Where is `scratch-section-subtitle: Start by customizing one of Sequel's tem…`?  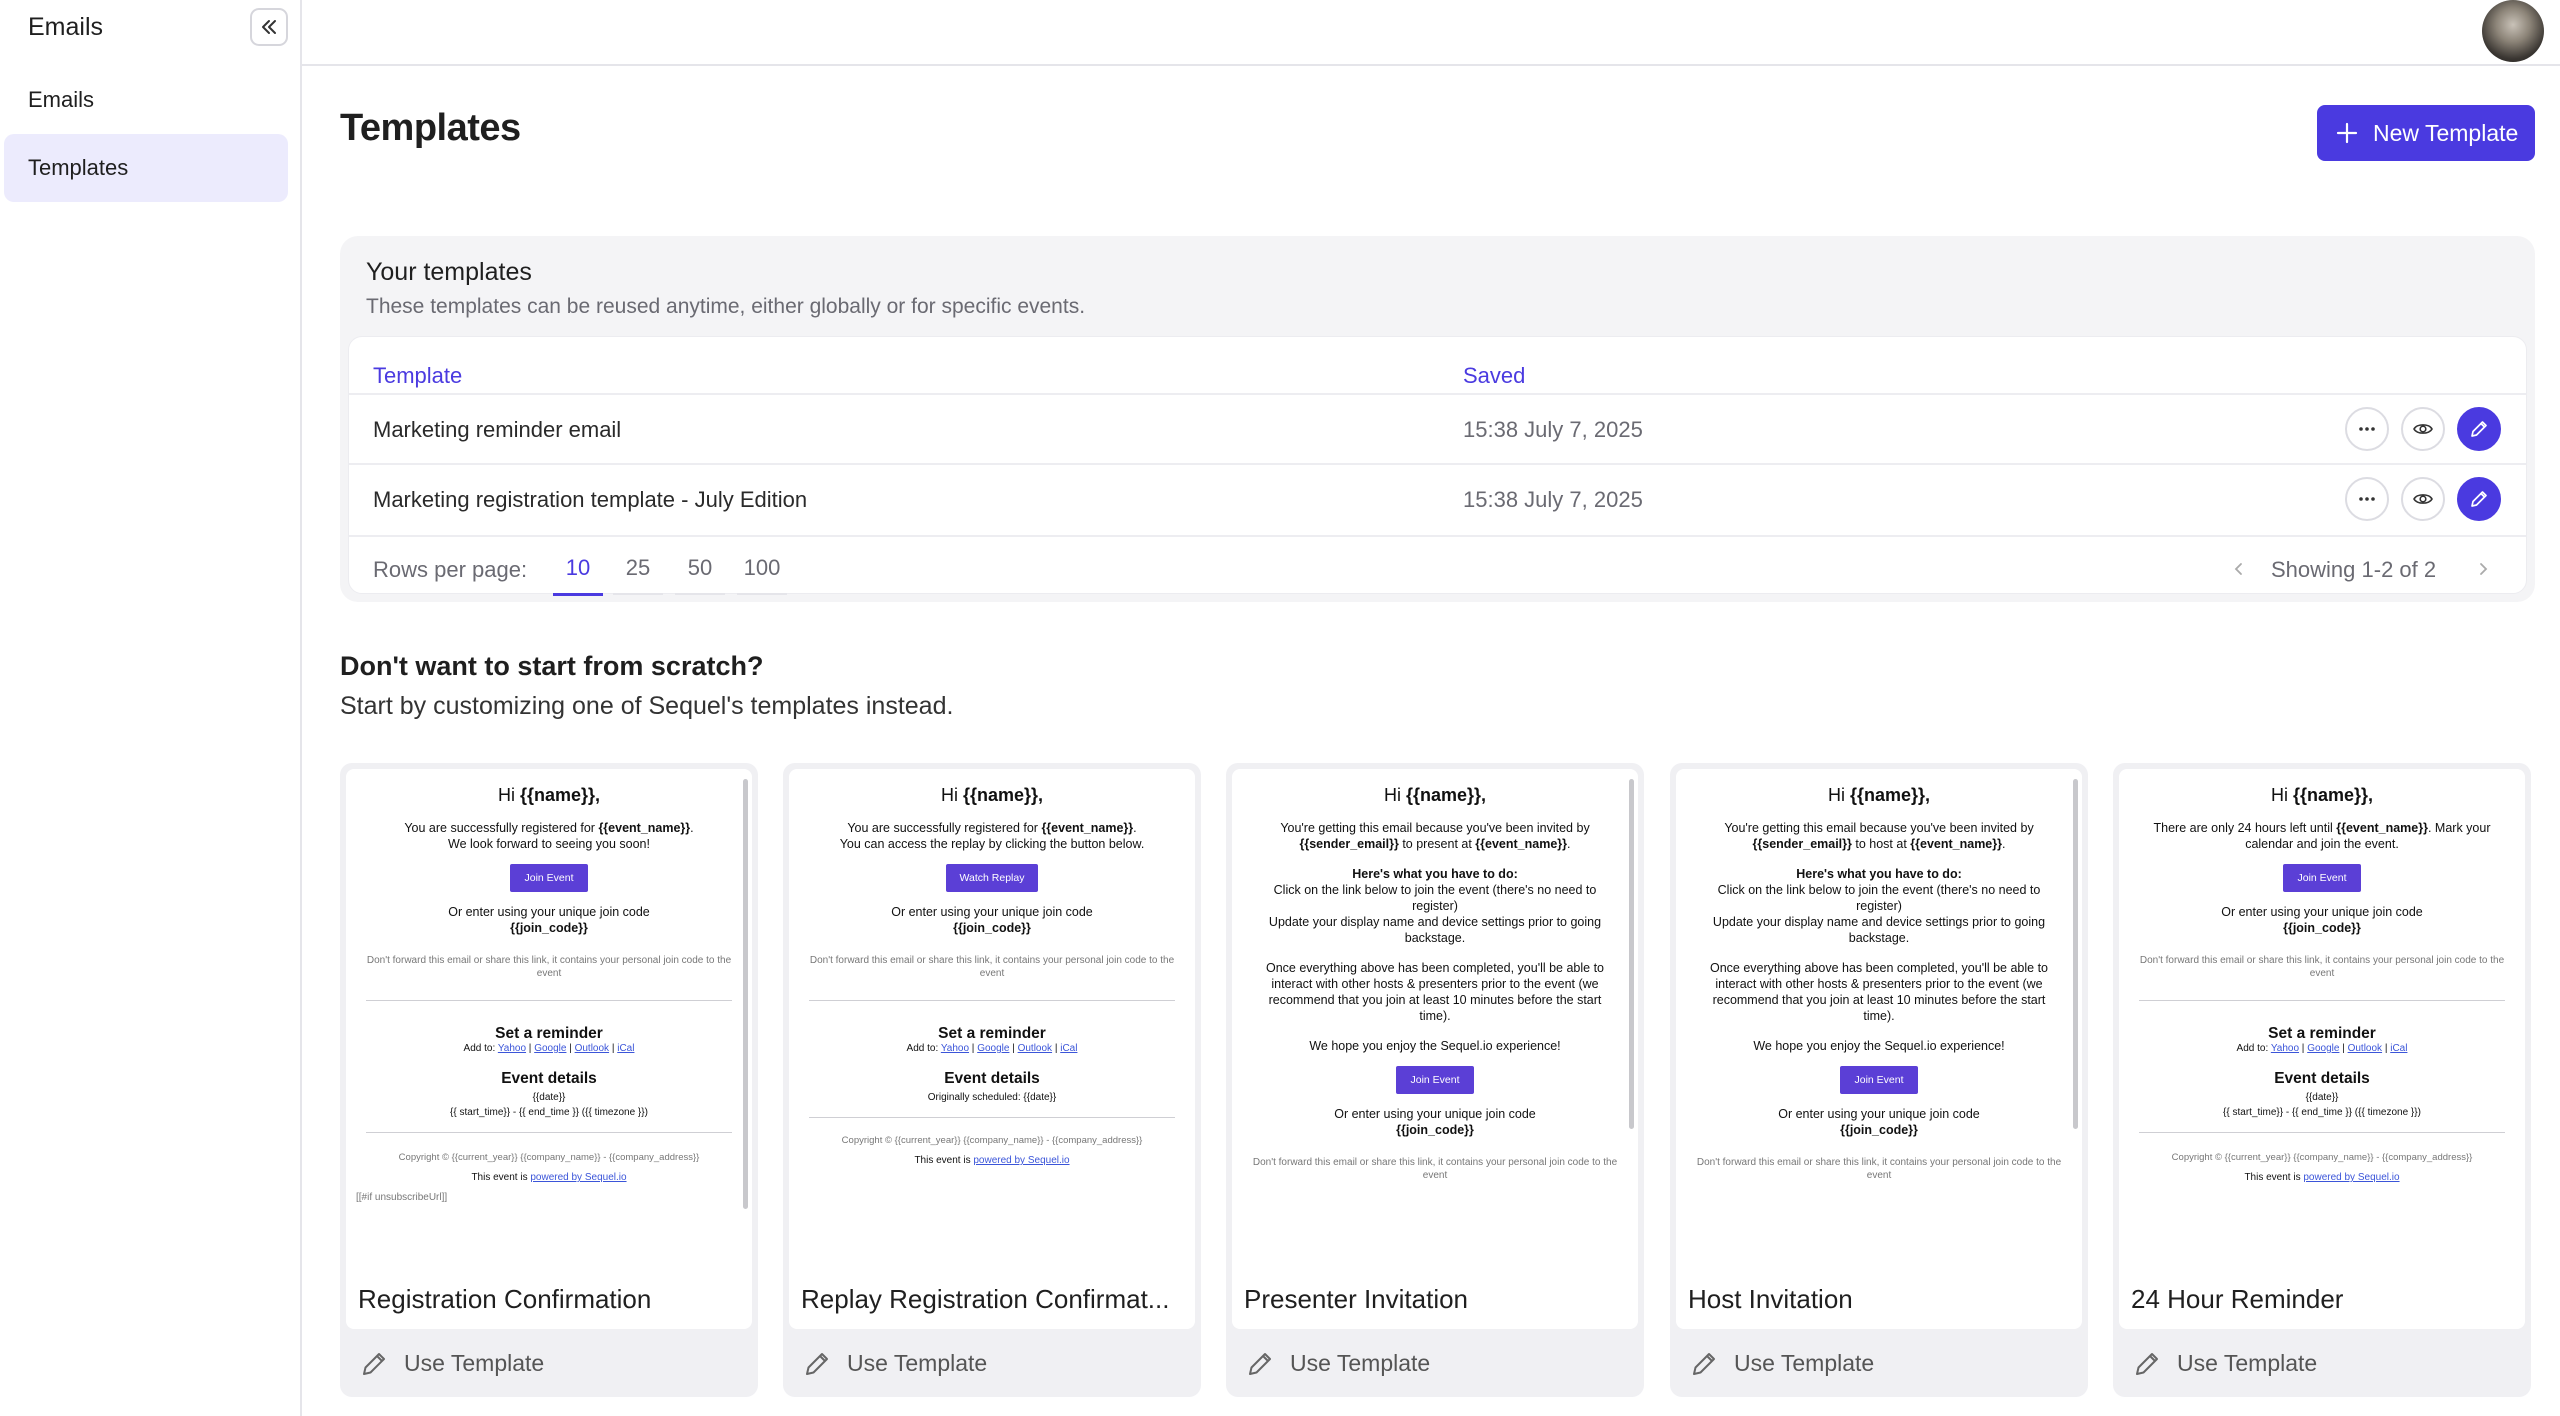 scratch-section-subtitle: Start by customizing one of Sequel's tem… is located at coordinates (647, 706).